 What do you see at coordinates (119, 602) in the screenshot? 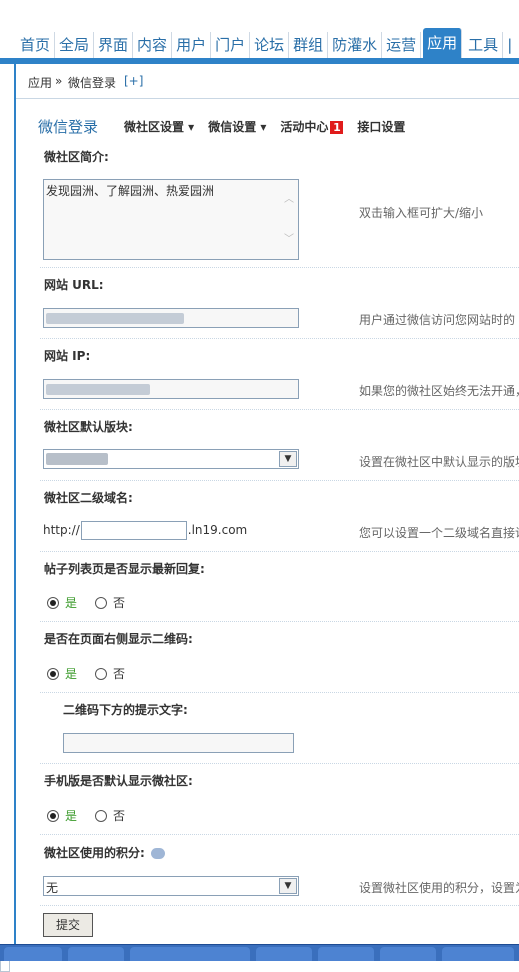
I see `show-reply-no-label: 否` at bounding box center [119, 602].